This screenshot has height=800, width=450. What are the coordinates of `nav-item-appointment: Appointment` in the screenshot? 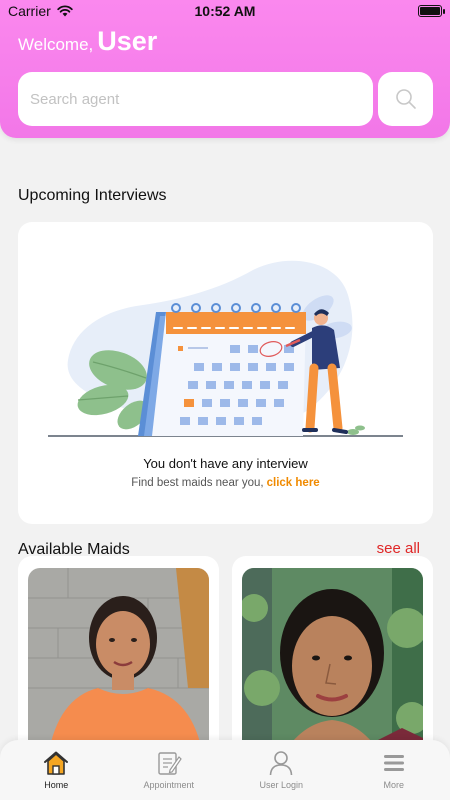 It's located at (169, 770).